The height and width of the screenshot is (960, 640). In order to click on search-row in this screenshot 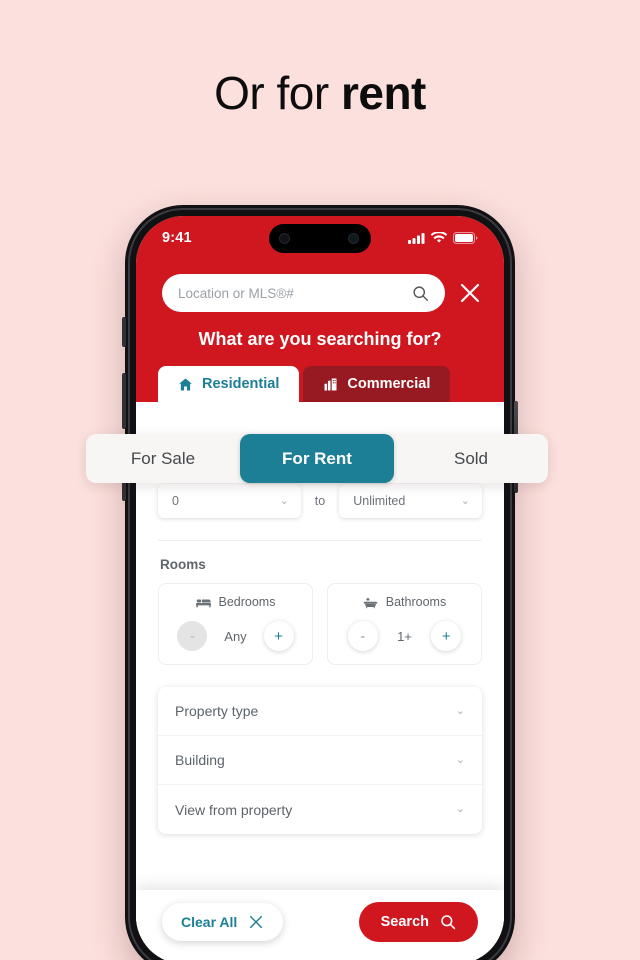, I will do `click(320, 286)`.